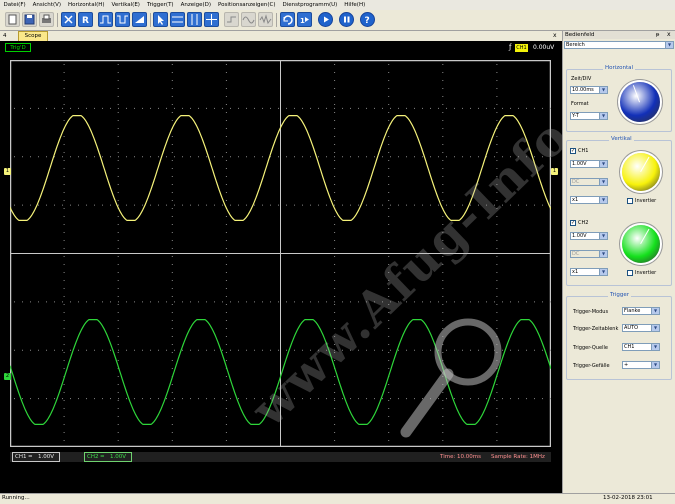 This screenshot has width=675, height=504. I want to click on ch1-label: CH1, so click(583, 151).